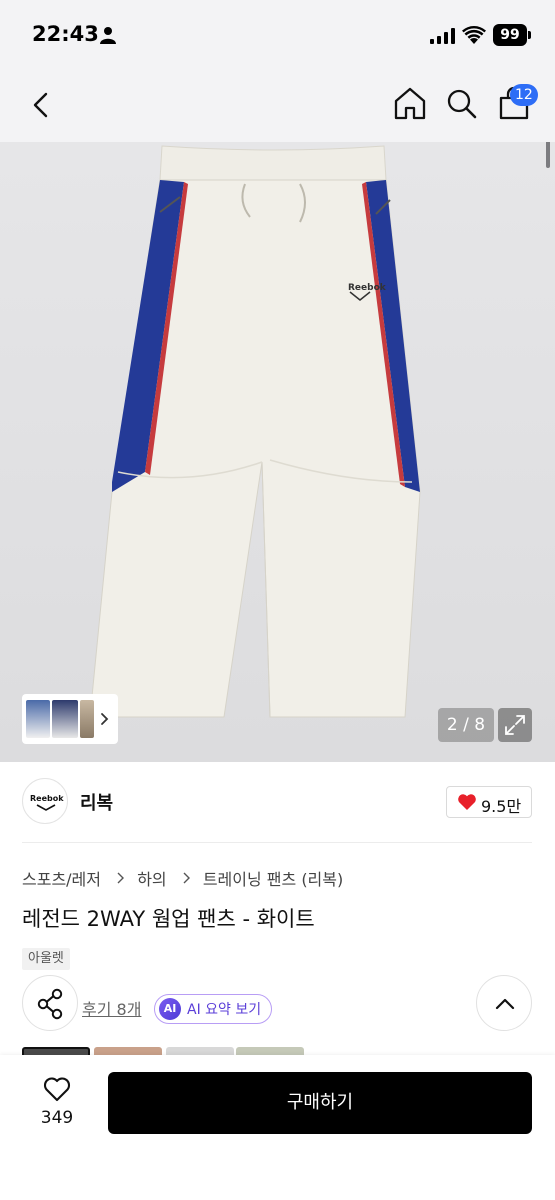  I want to click on thumbnail-strip, so click(70, 719).